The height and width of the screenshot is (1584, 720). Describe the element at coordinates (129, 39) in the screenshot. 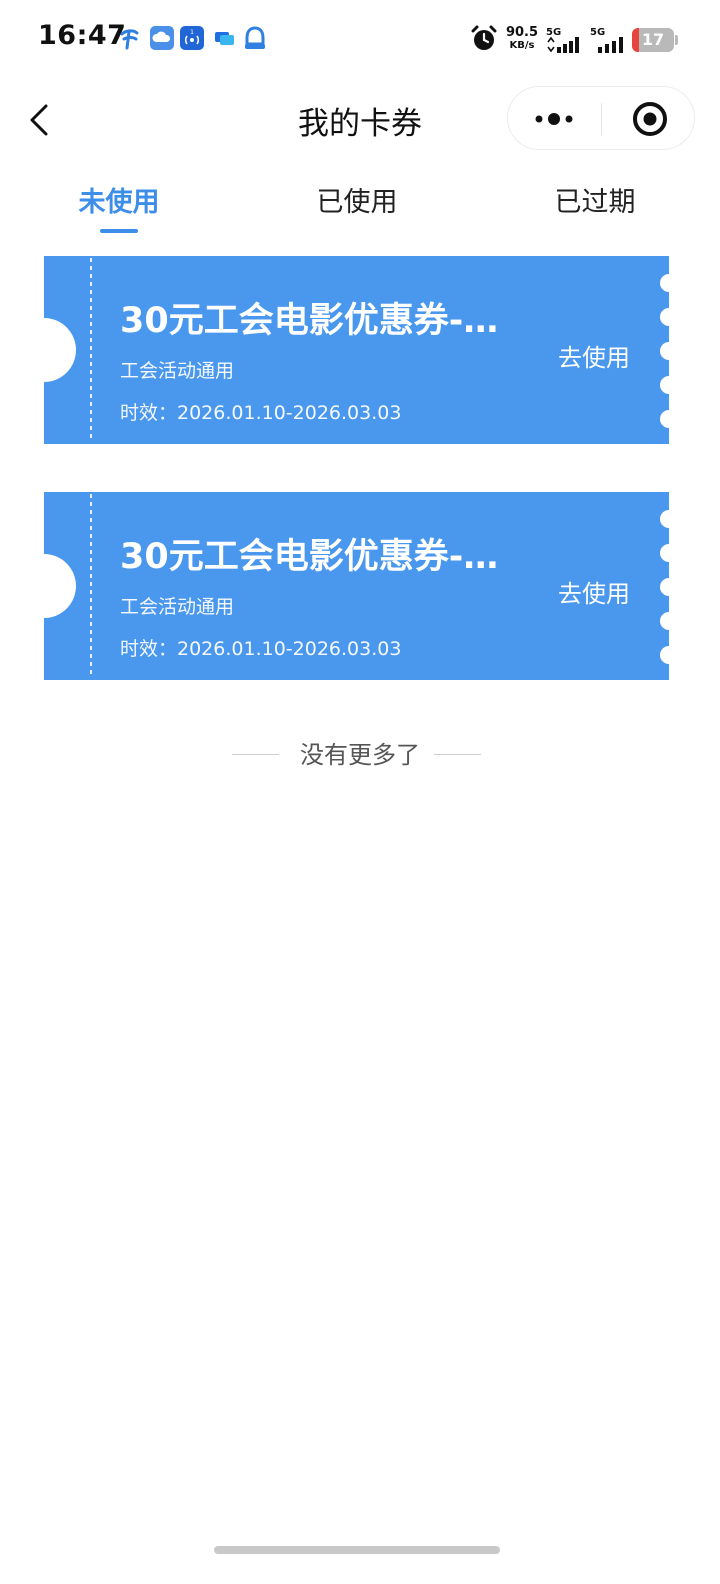

I see `telecom-icon` at that location.